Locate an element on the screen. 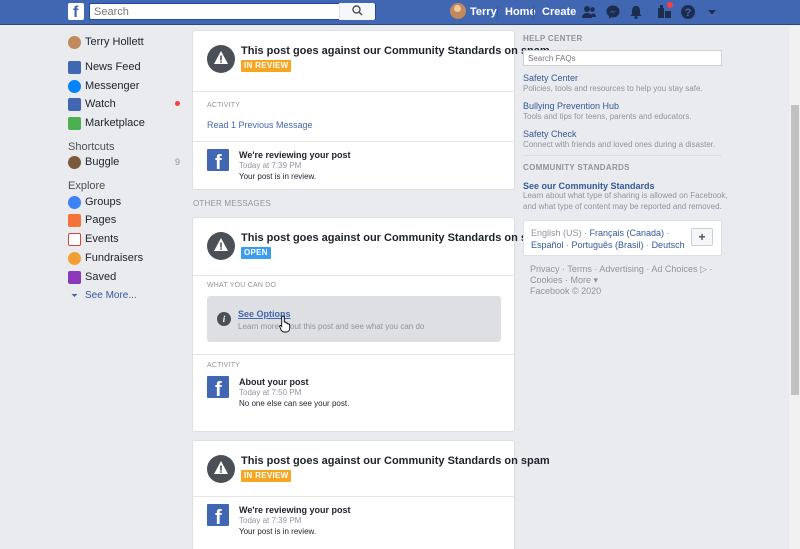 The height and width of the screenshot is (549, 800). language-option: Deutsch is located at coordinates (668, 245).